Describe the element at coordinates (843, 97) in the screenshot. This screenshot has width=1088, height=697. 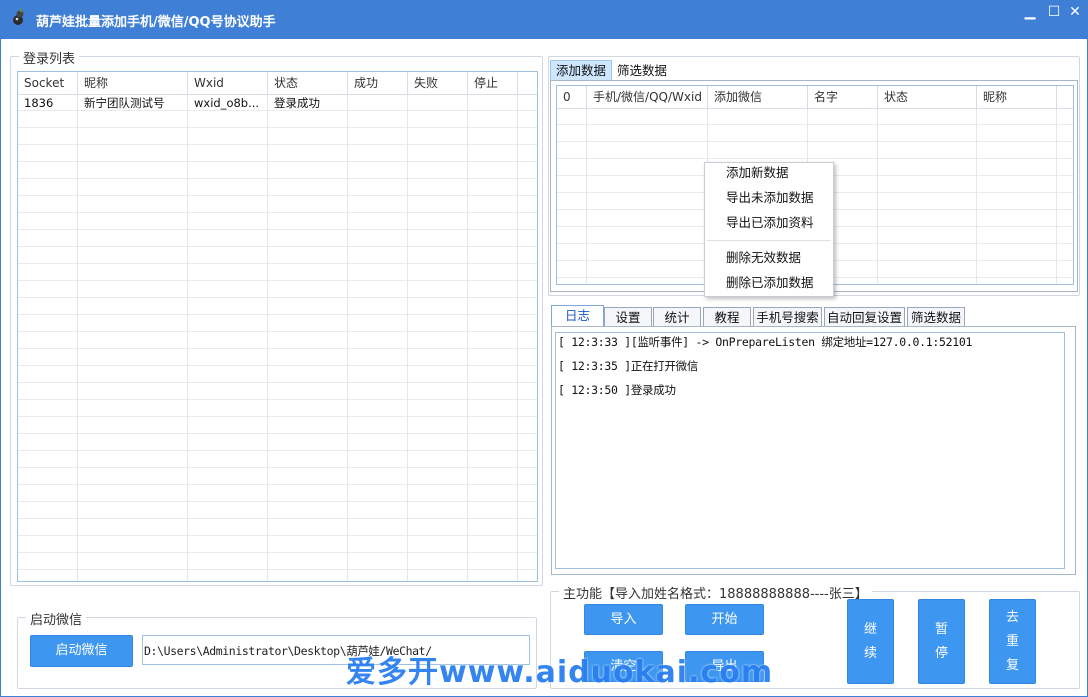
I see `col-name: 名字` at that location.